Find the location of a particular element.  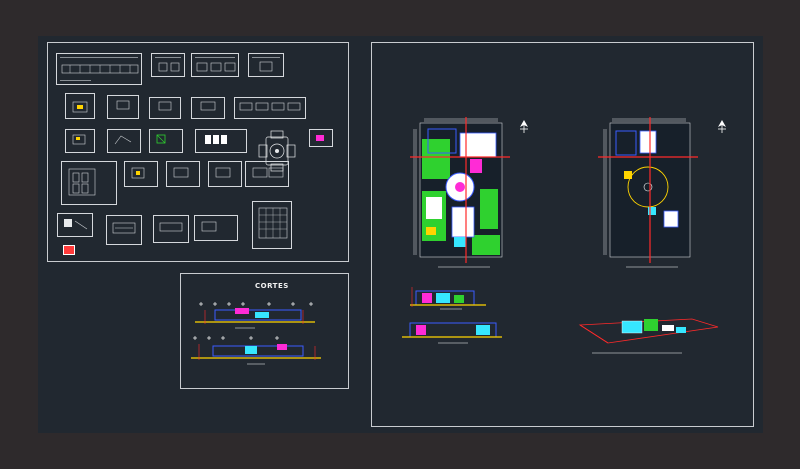

perspective-view is located at coordinates (648, 336).